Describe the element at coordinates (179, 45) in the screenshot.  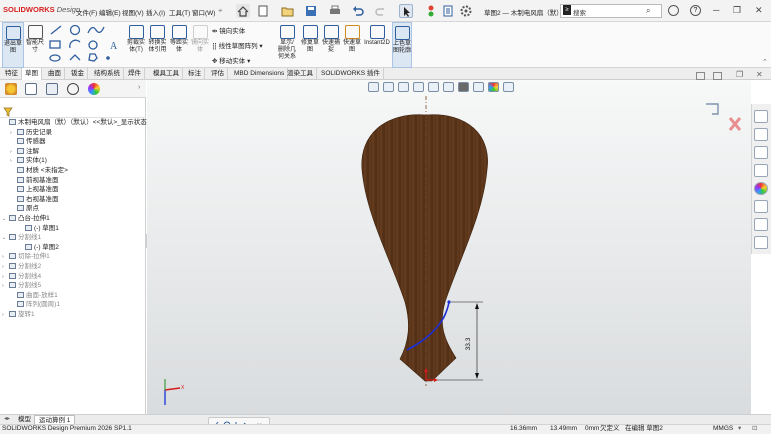
I see `offset-entities-button: 等距实 体` at that location.